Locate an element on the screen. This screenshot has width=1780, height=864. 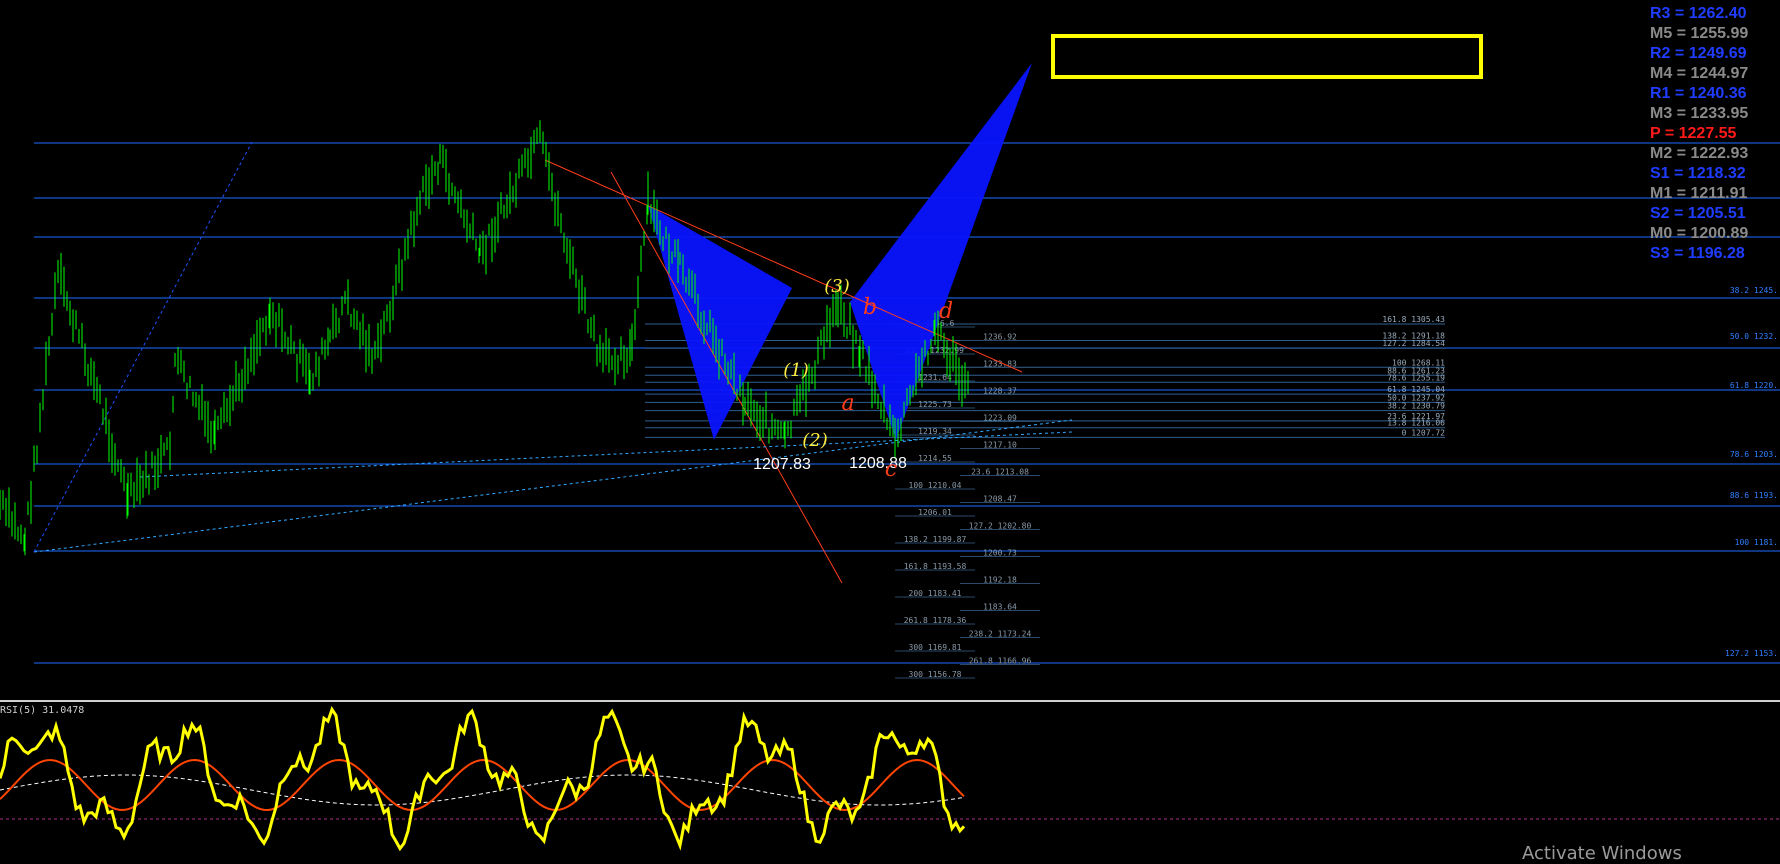
fib-mid-label: 261.8 1178.36 is located at coordinates (935, 620).